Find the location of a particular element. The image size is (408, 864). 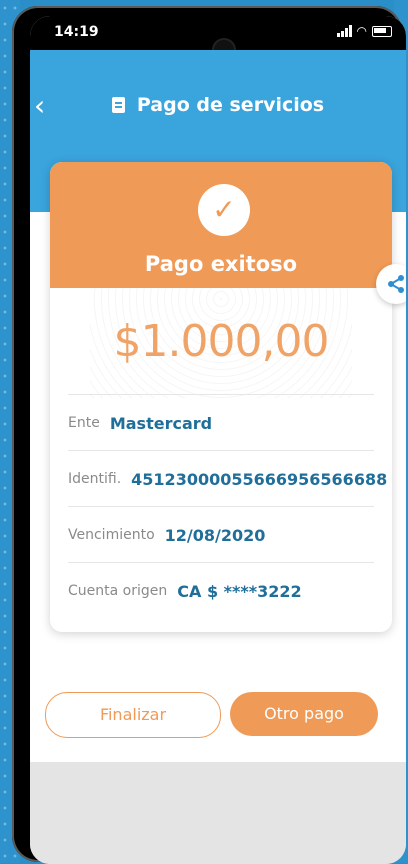

detail-value: Mastercard is located at coordinates (161, 423).